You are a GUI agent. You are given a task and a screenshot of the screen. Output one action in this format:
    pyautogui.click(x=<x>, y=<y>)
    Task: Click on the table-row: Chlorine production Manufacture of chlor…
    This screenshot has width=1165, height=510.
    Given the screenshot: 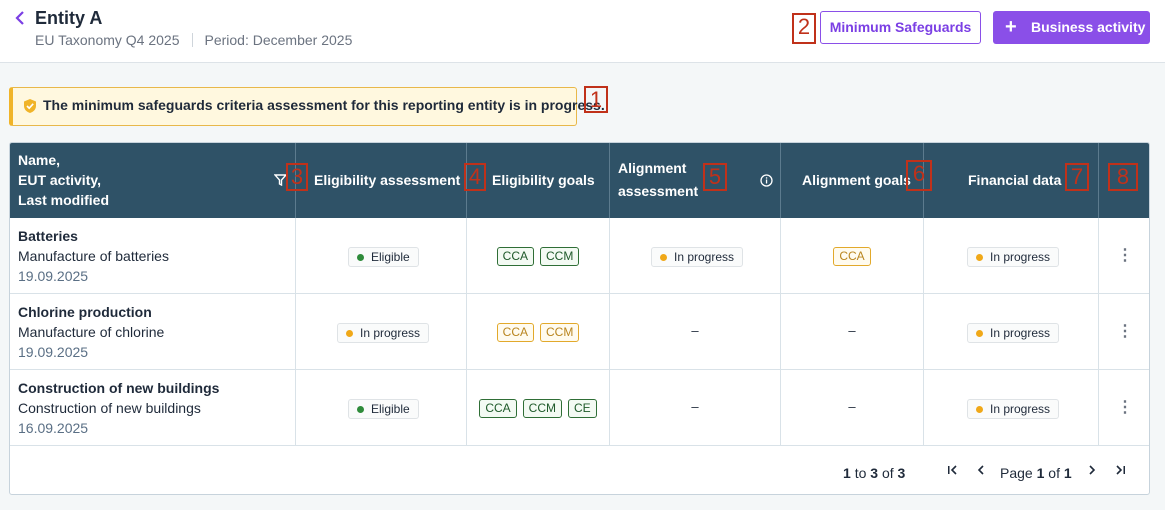 What is the action you would take?
    pyautogui.click(x=579, y=332)
    